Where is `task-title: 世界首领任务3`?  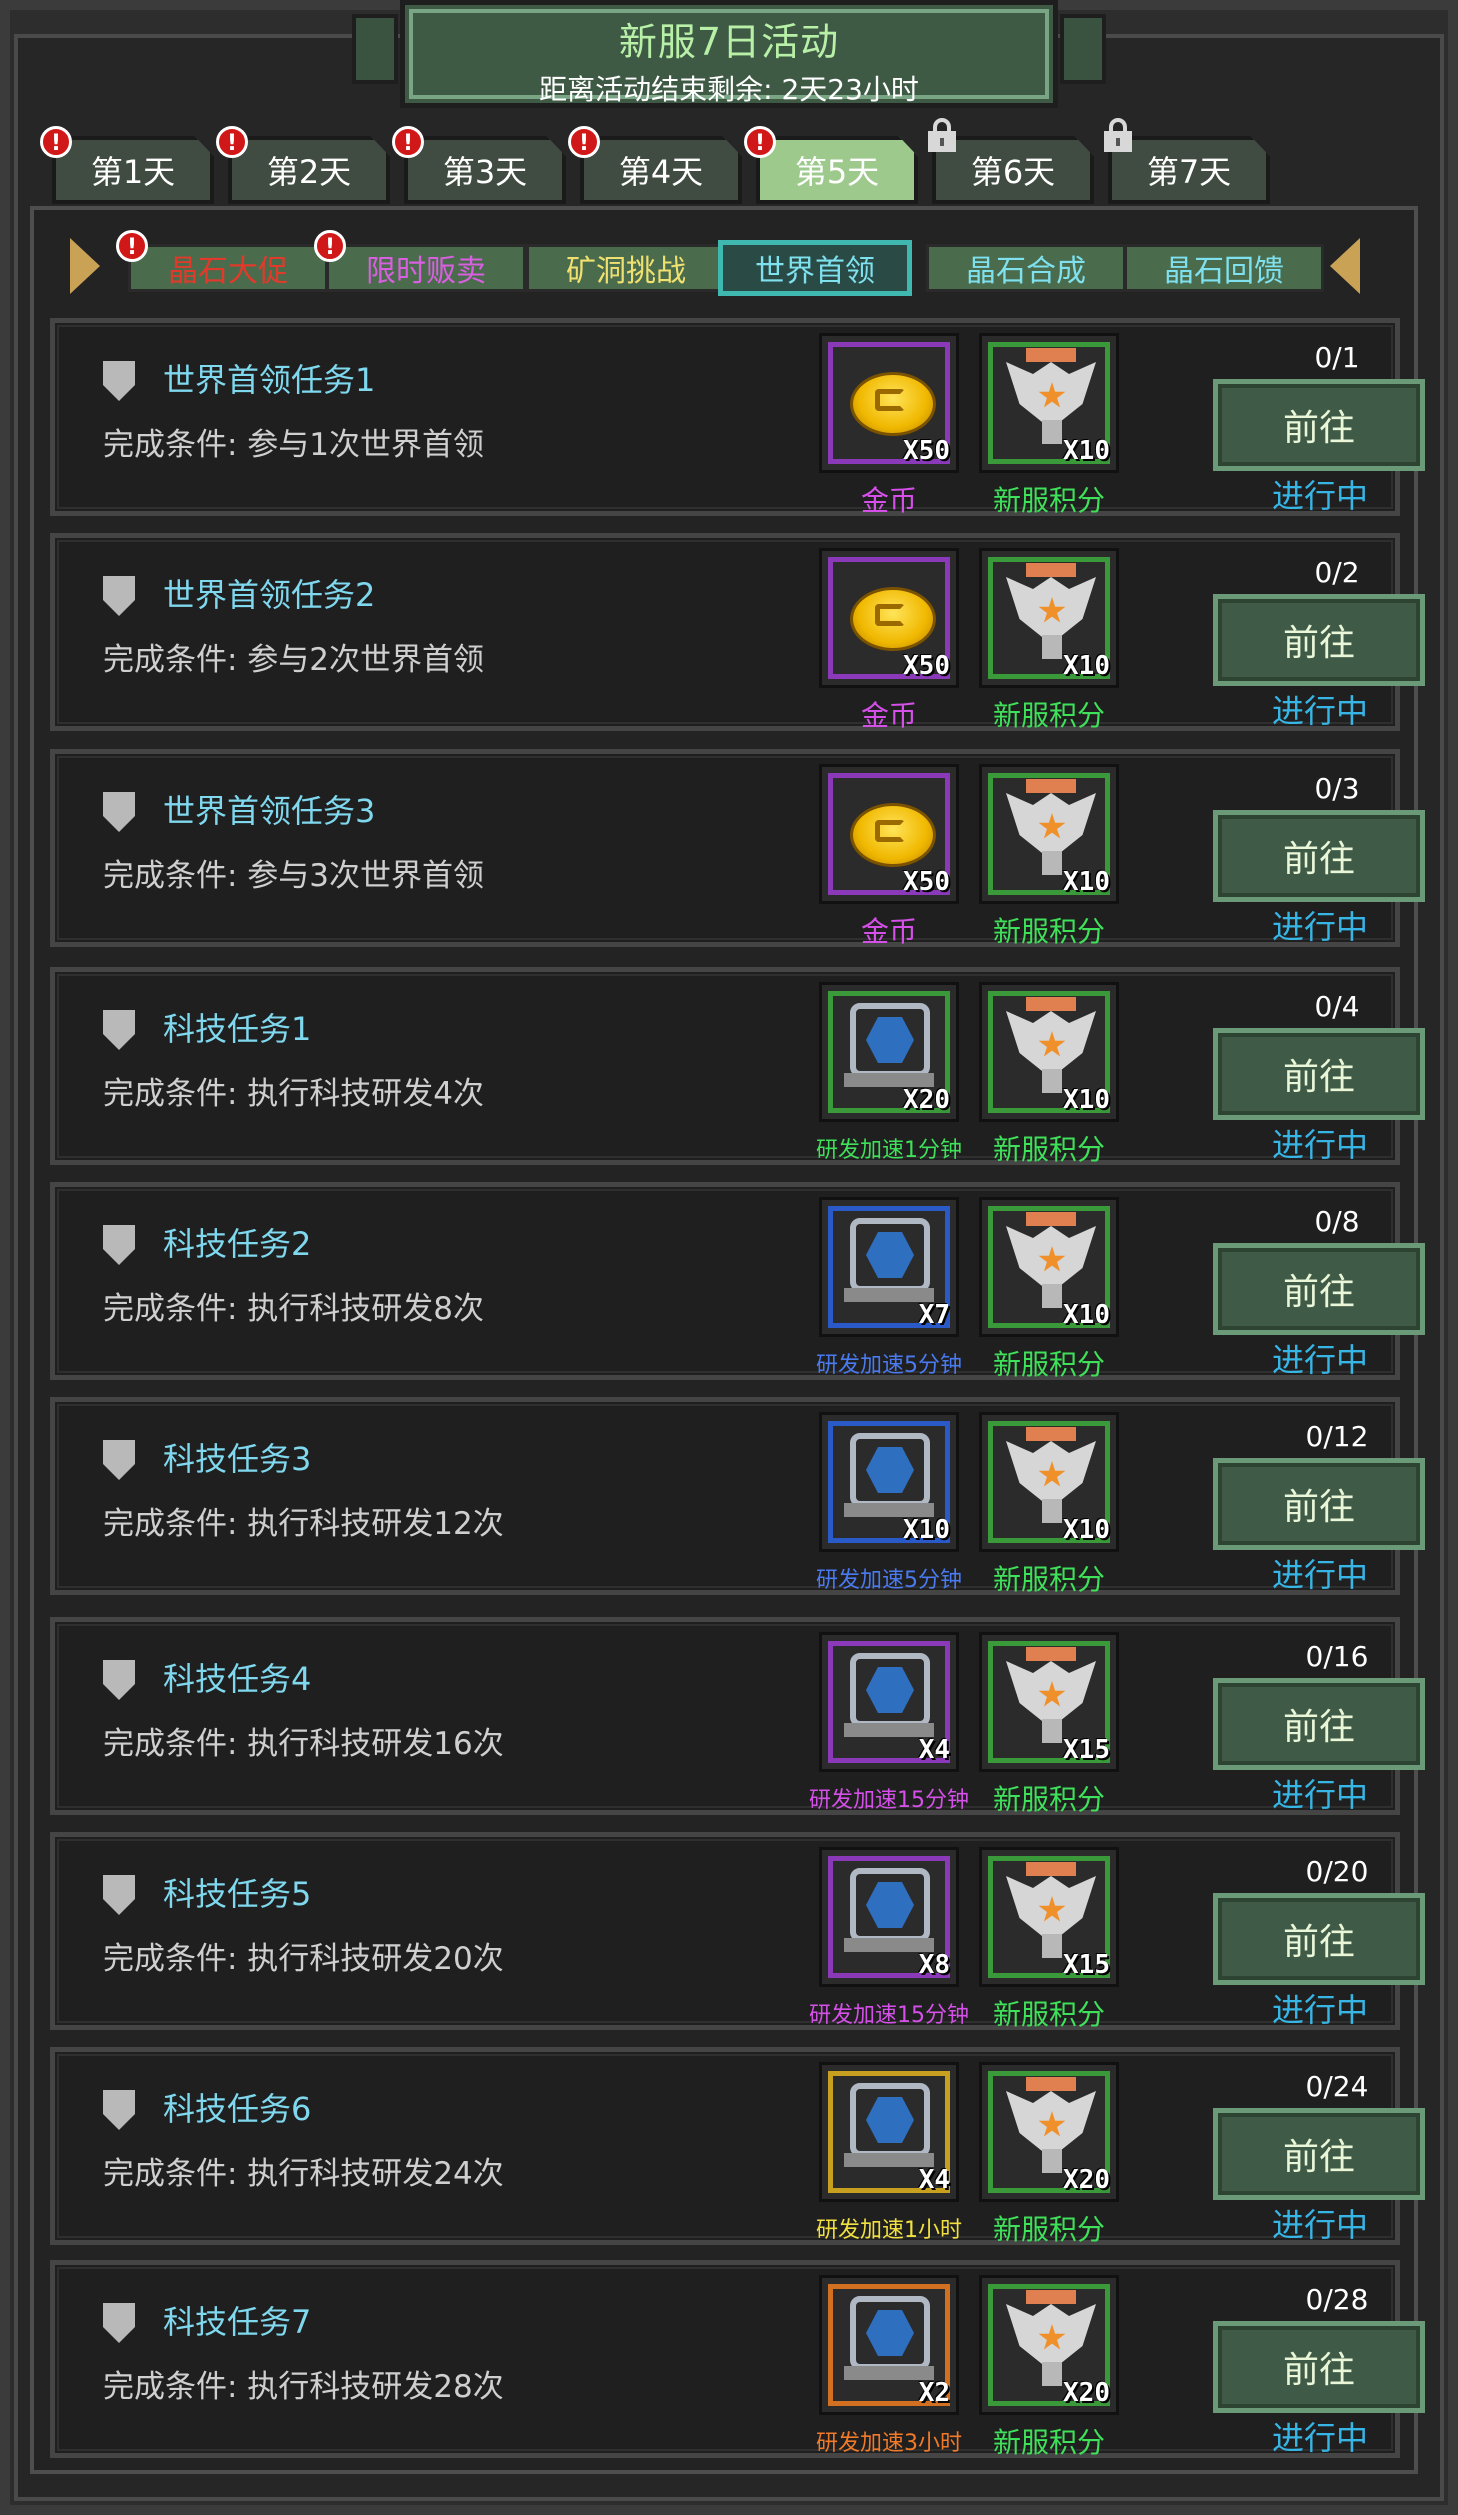
task-title: 世界首领任务3 is located at coordinates (269, 811).